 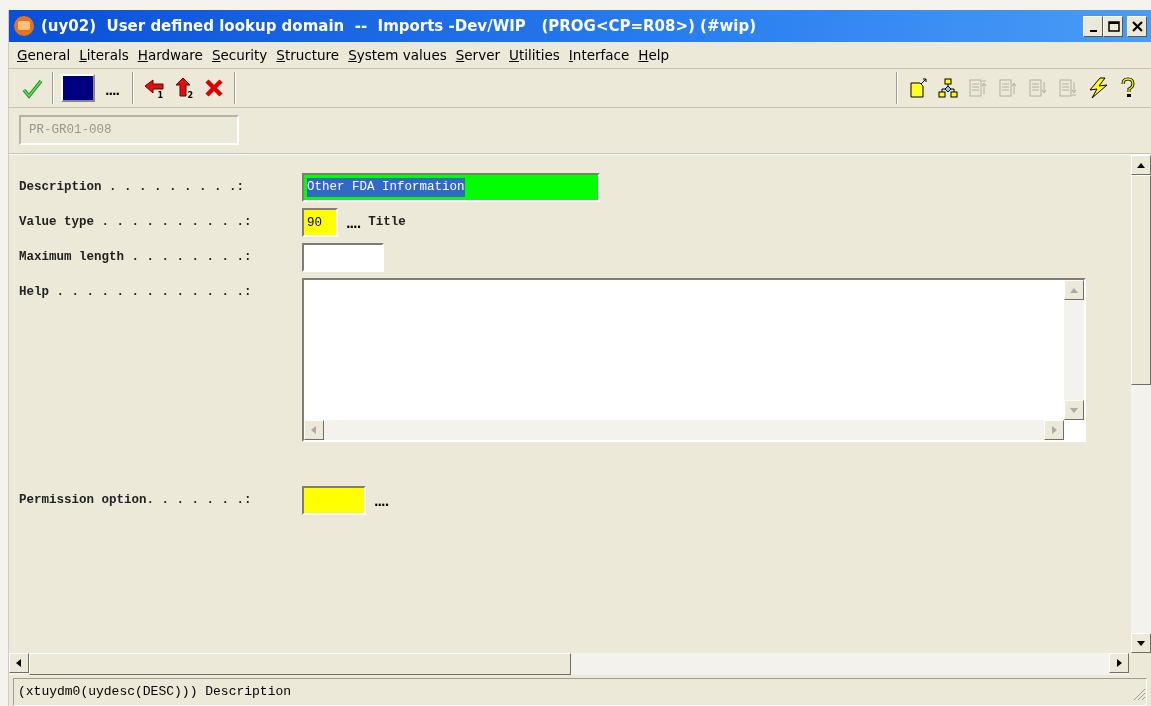 What do you see at coordinates (24, 26) in the screenshot?
I see `app-icon` at bounding box center [24, 26].